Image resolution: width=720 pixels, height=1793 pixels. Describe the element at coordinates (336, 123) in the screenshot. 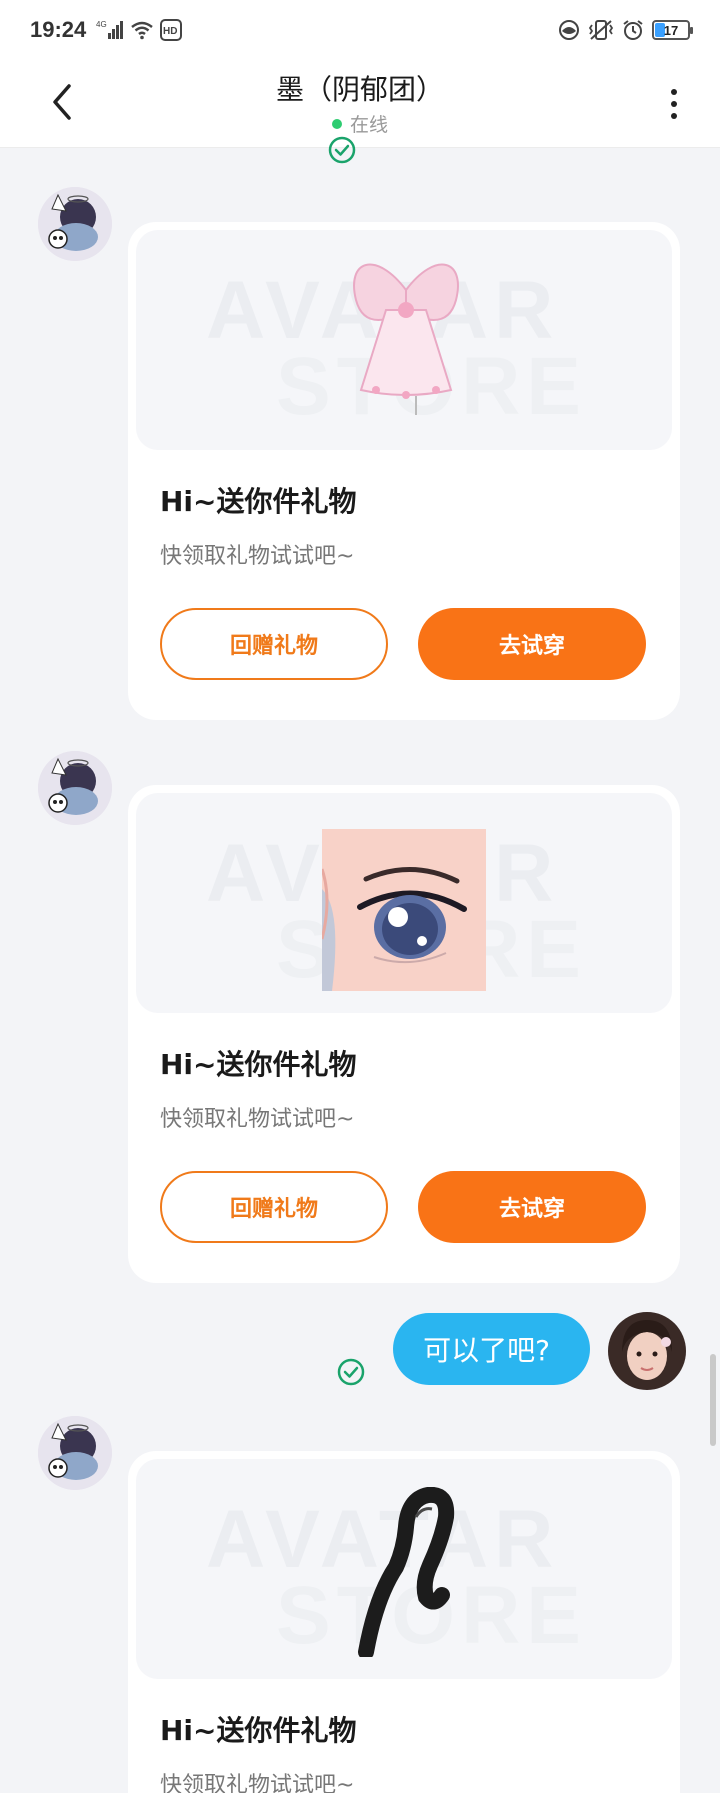

I see `online-dot-icon` at that location.